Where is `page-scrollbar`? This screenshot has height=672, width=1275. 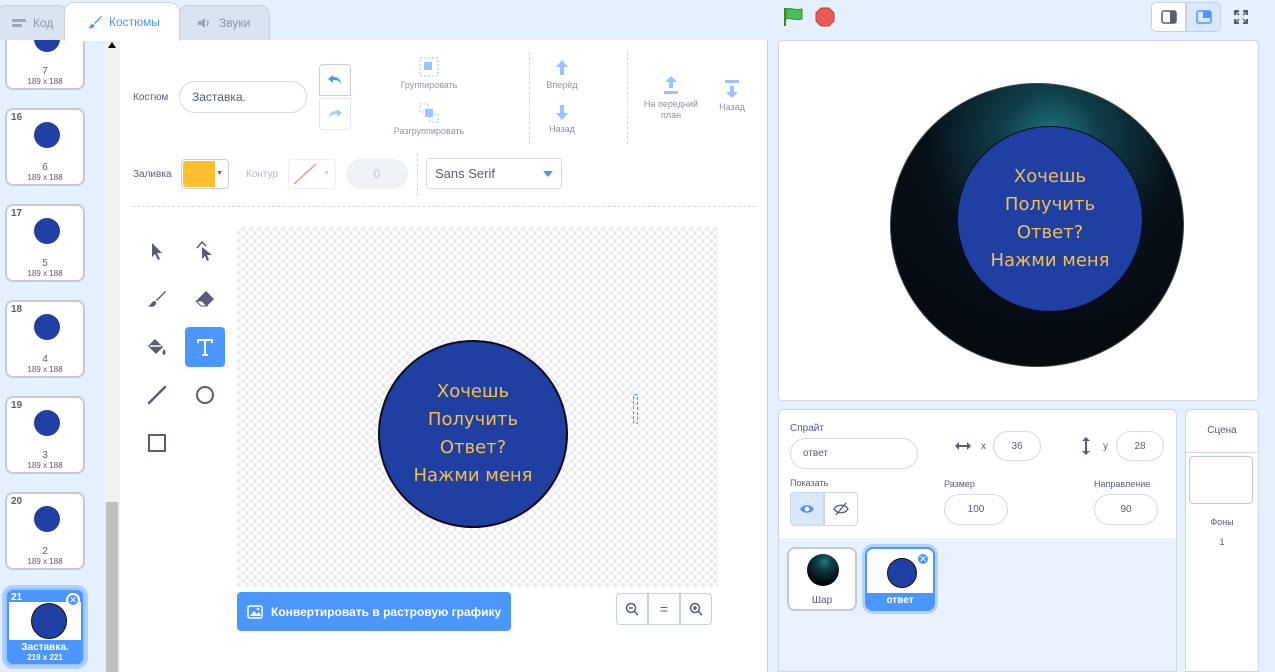 page-scrollbar is located at coordinates (1271, 356).